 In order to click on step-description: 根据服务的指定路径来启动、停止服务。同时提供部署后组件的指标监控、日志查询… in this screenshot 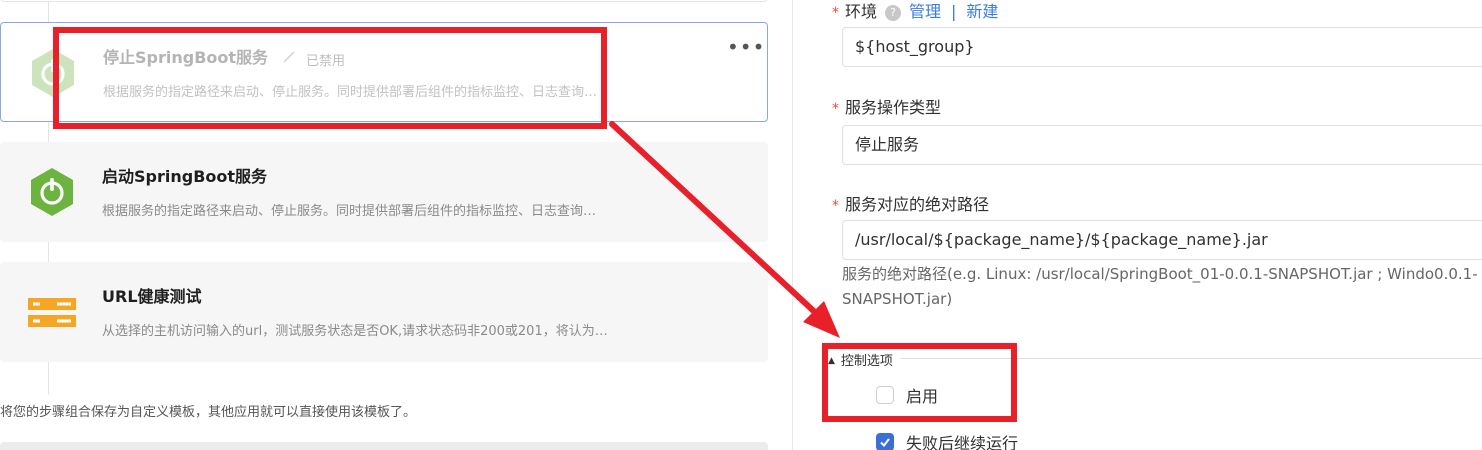, I will do `click(349, 211)`.